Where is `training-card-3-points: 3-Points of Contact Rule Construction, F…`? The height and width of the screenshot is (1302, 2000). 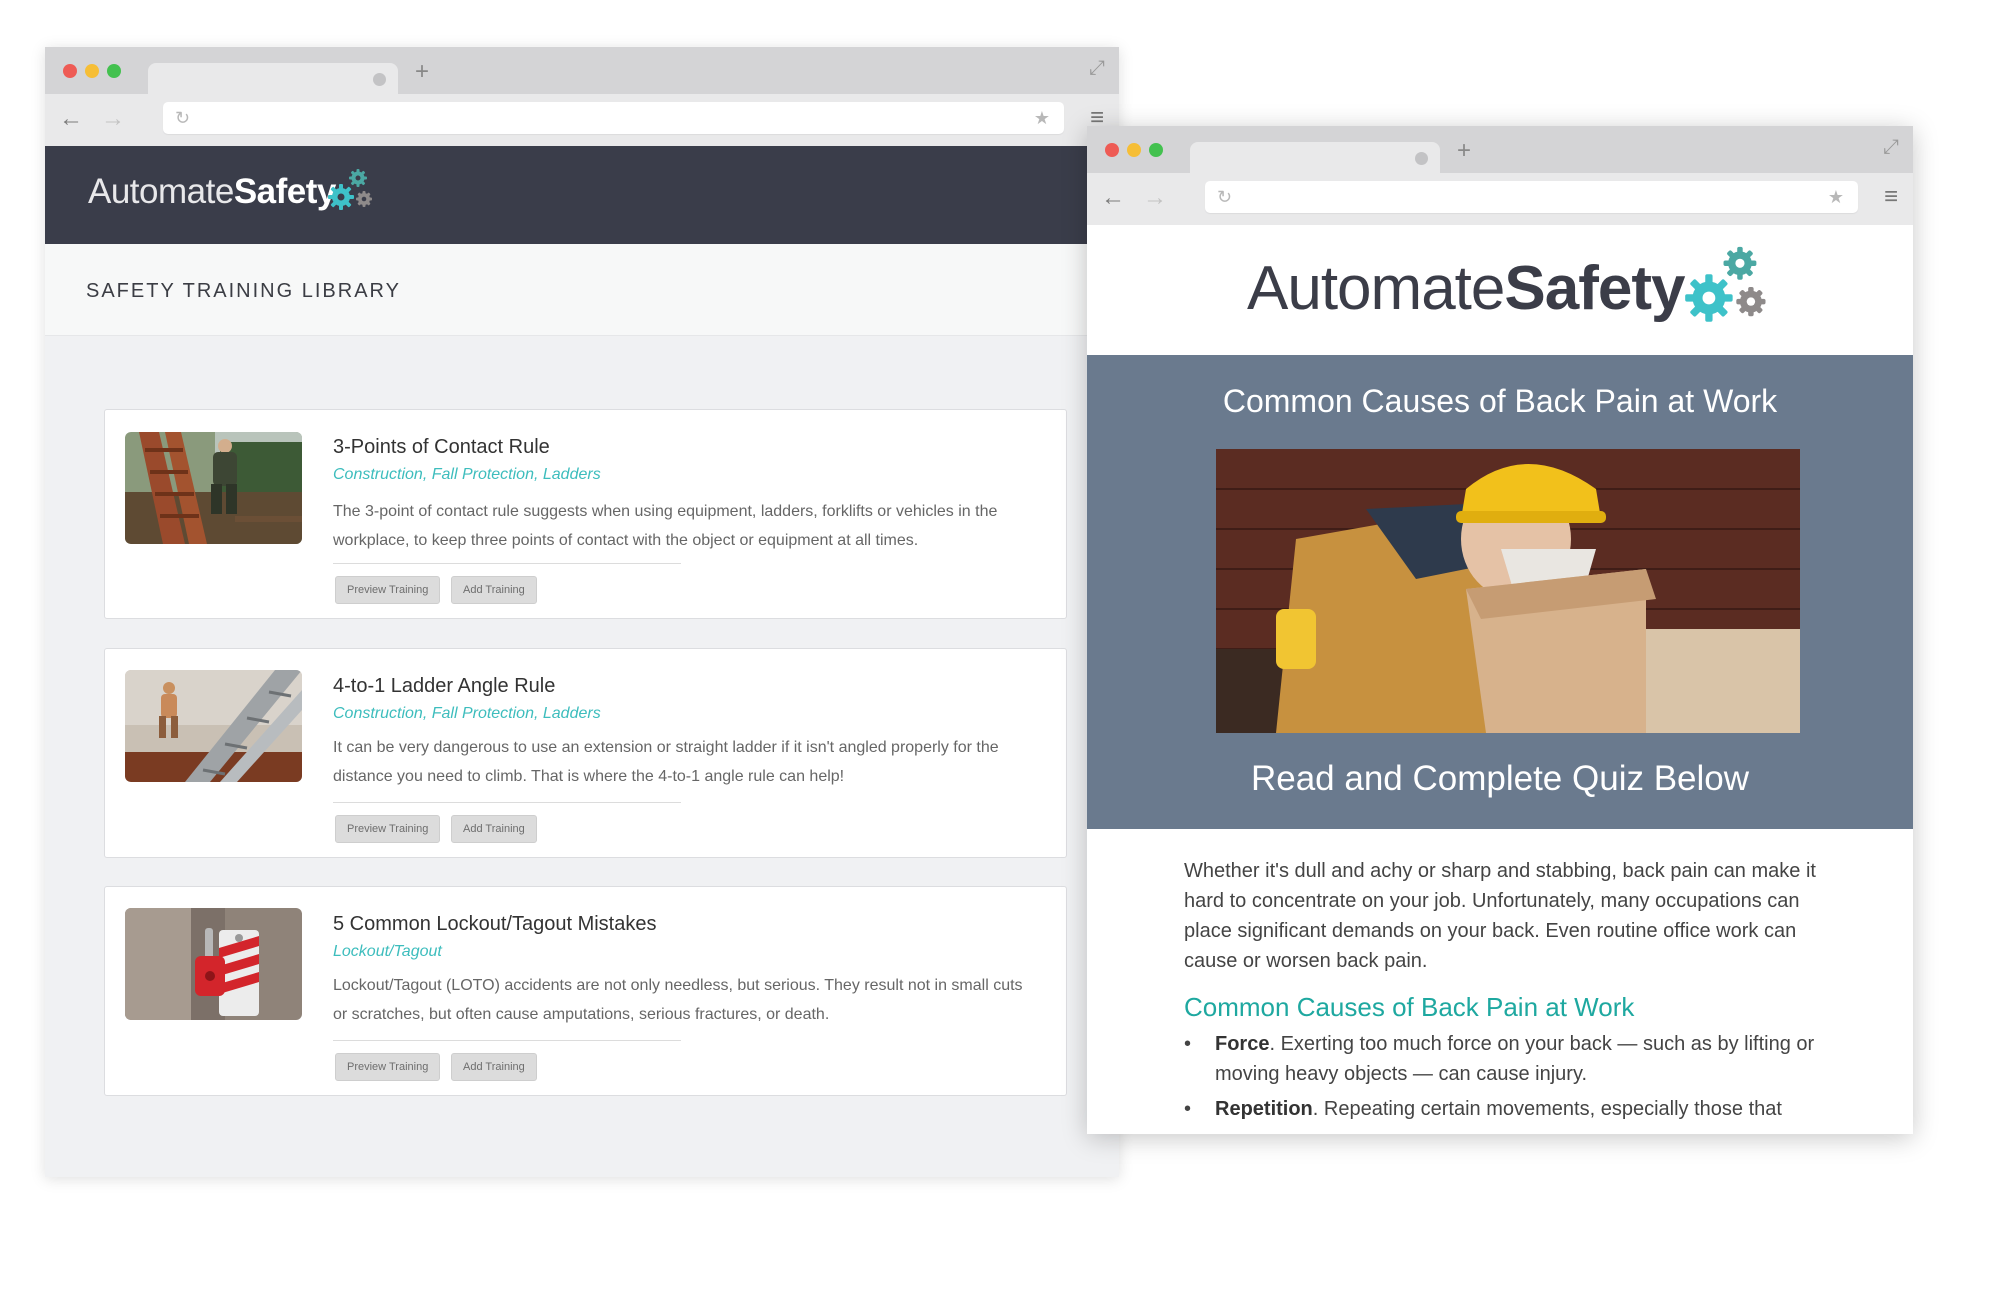 training-card-3-points: 3-Points of Contact Rule Construction, F… is located at coordinates (585, 514).